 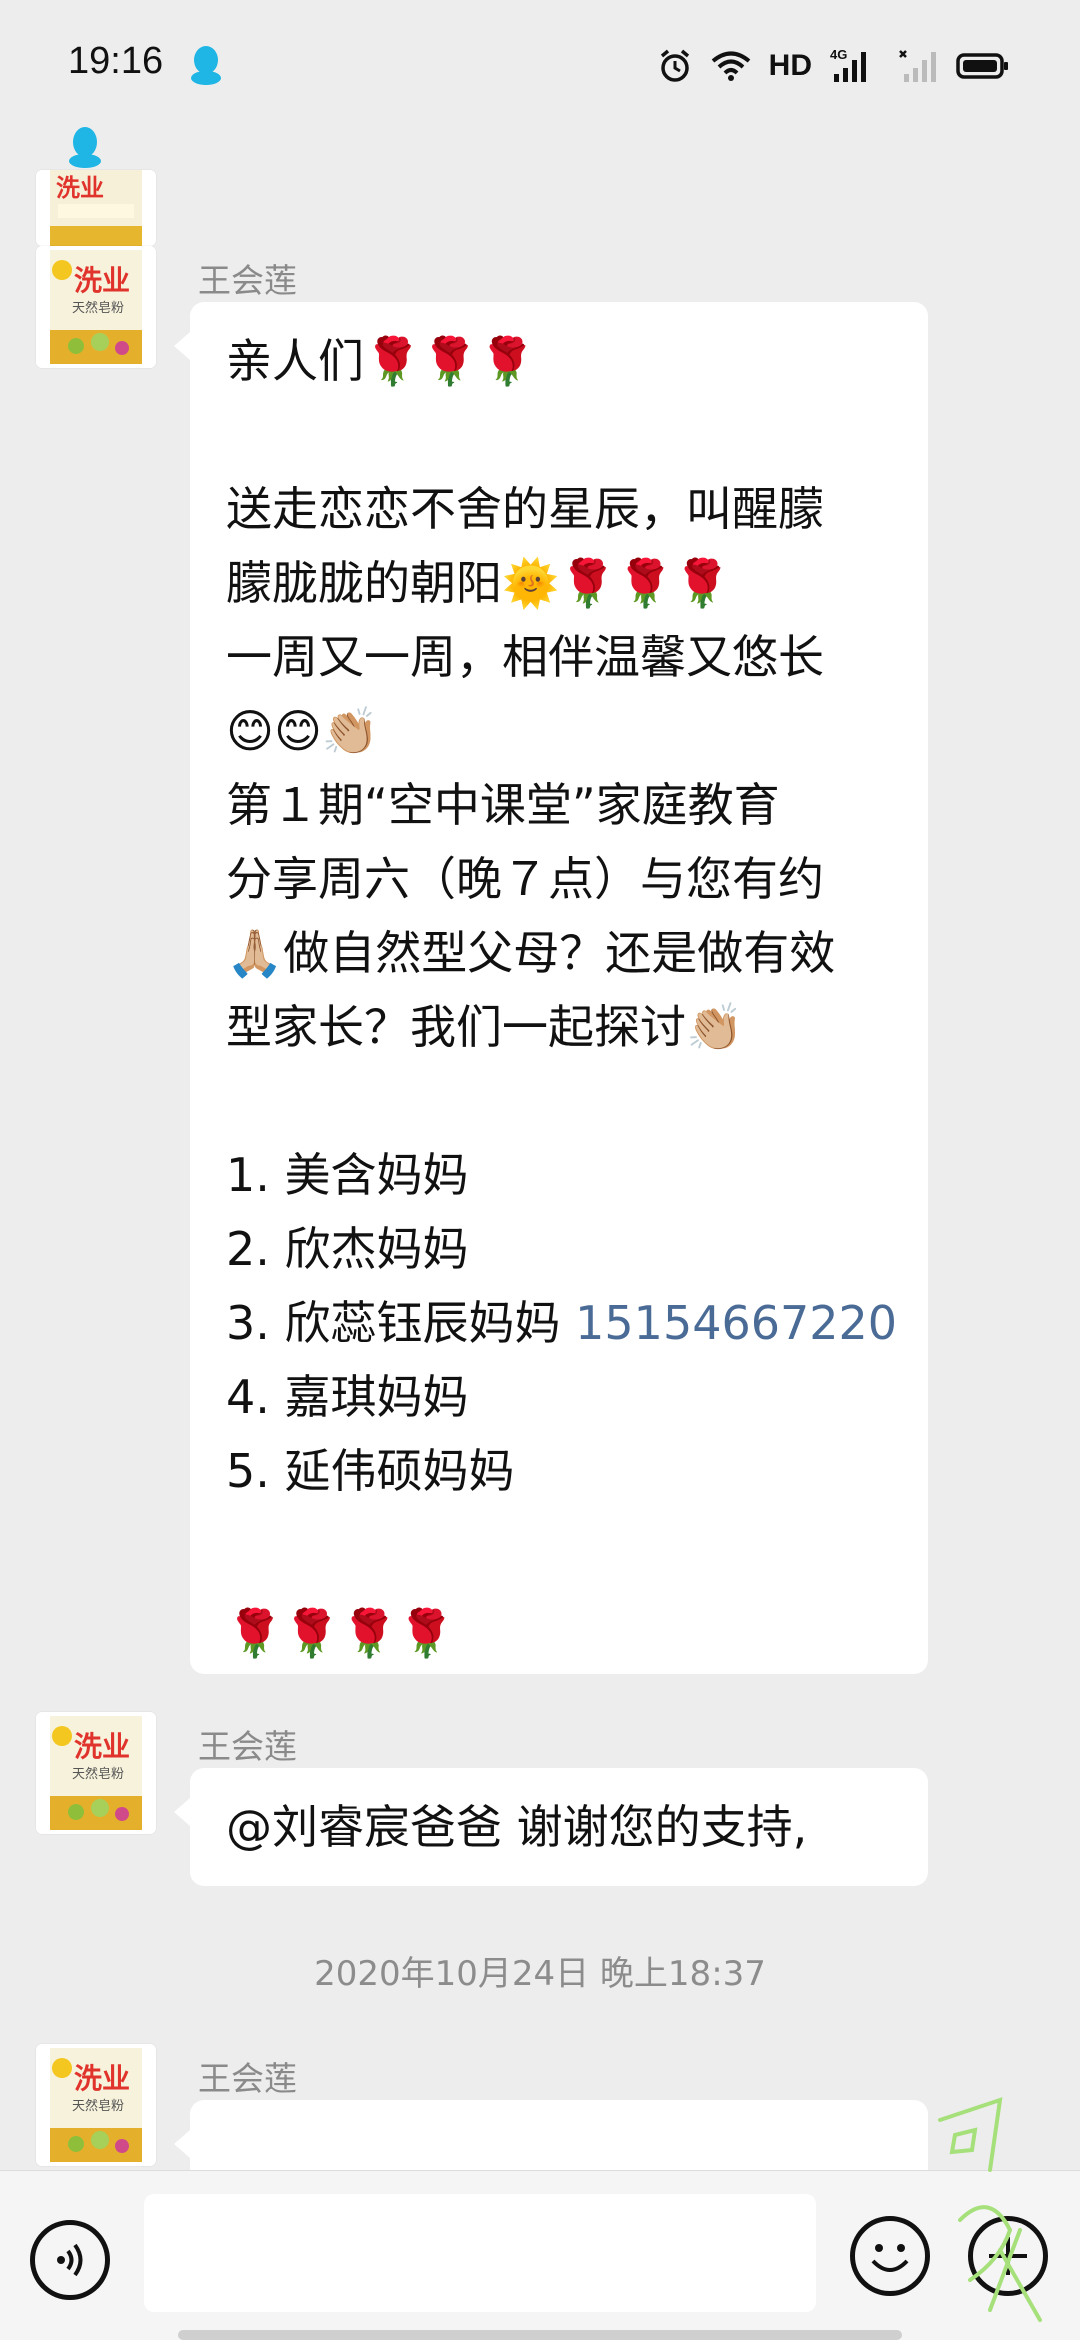 What do you see at coordinates (525, 879) in the screenshot?
I see `message-line: 分享周六（晚７点）与您有约` at bounding box center [525, 879].